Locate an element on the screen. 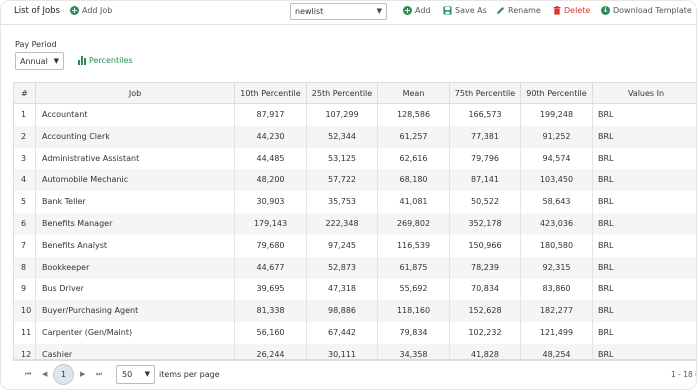 Image resolution: width=697 pixels, height=390 pixels. cell-p75: 87,141 is located at coordinates (485, 180).